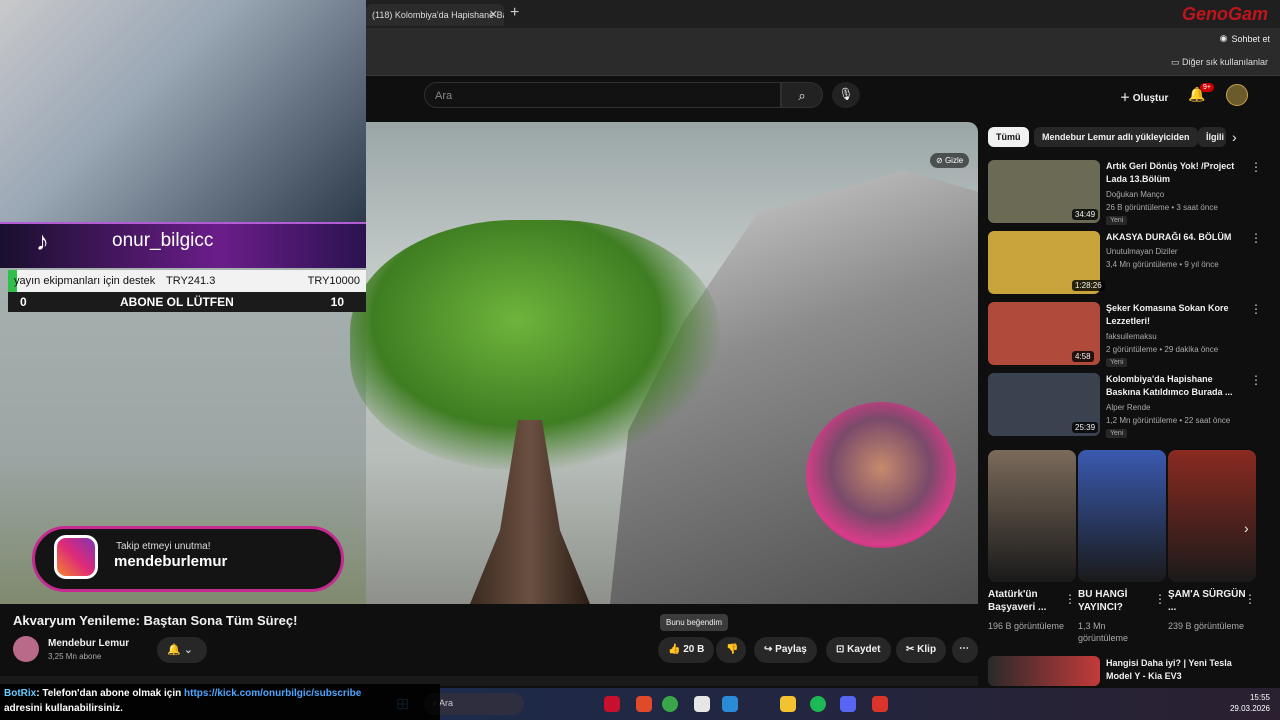 The height and width of the screenshot is (720, 1280). What do you see at coordinates (731, 650) in the screenshot?
I see `dislike-button: 👎` at bounding box center [731, 650].